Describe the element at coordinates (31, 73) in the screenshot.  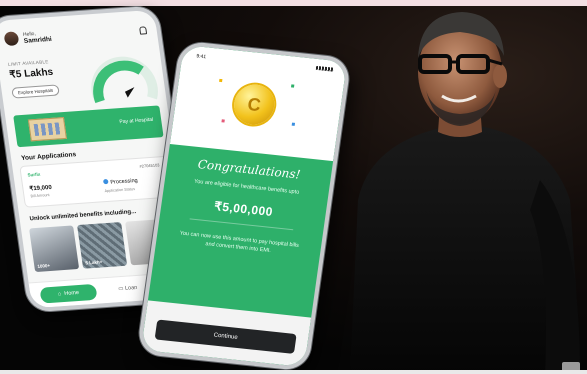
I see `limit-value: ₹5 Lakhs` at that location.